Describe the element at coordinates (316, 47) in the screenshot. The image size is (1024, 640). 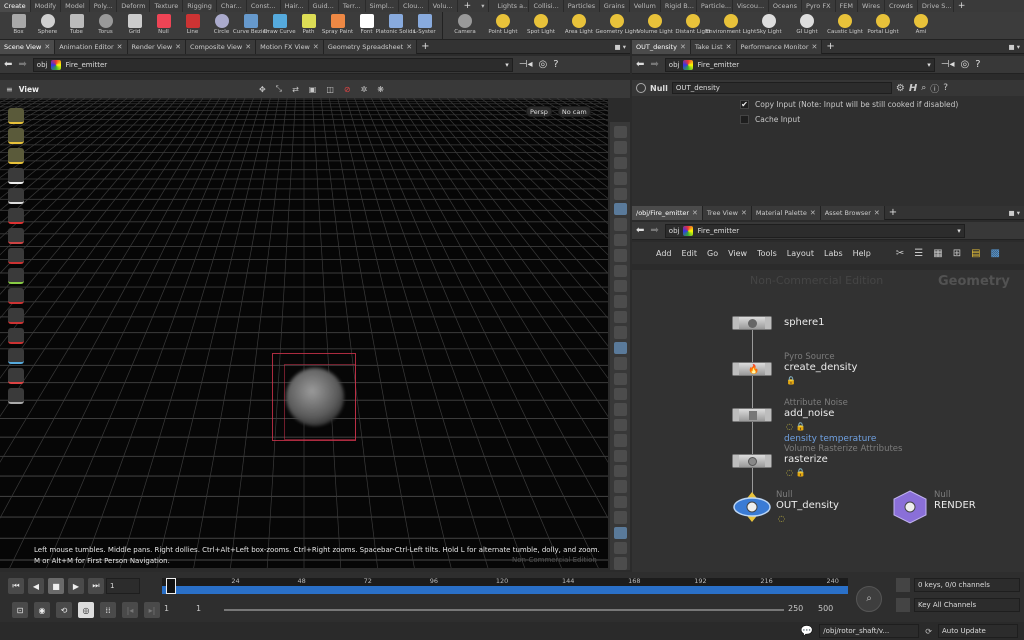
I see `scene-tab-close-icon-4: ✕` at that location.